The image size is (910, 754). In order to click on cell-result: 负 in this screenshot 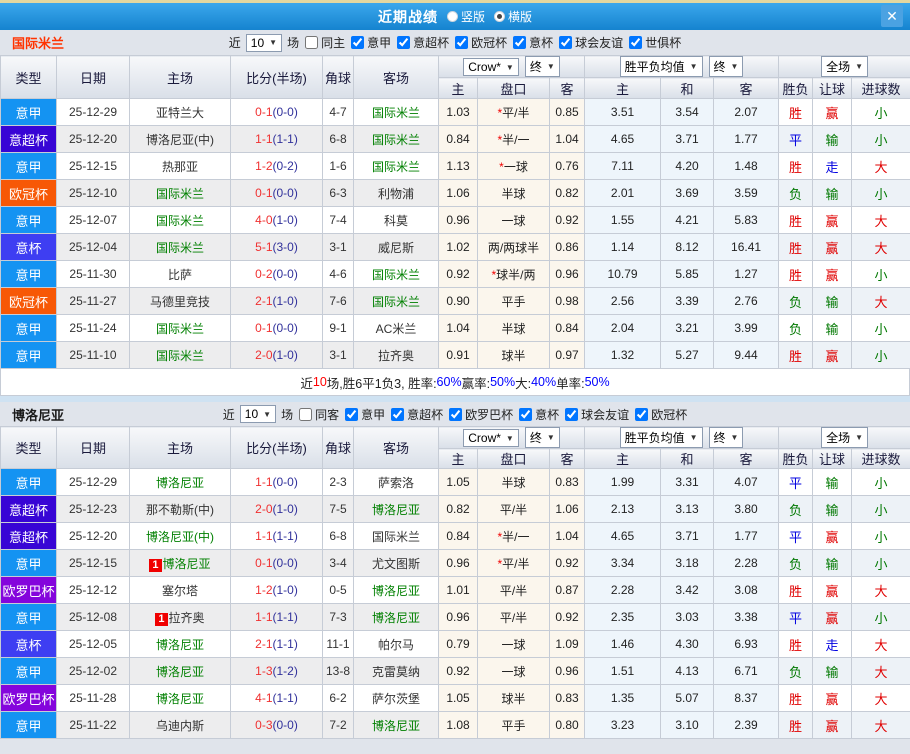, I will do `click(796, 563)`.